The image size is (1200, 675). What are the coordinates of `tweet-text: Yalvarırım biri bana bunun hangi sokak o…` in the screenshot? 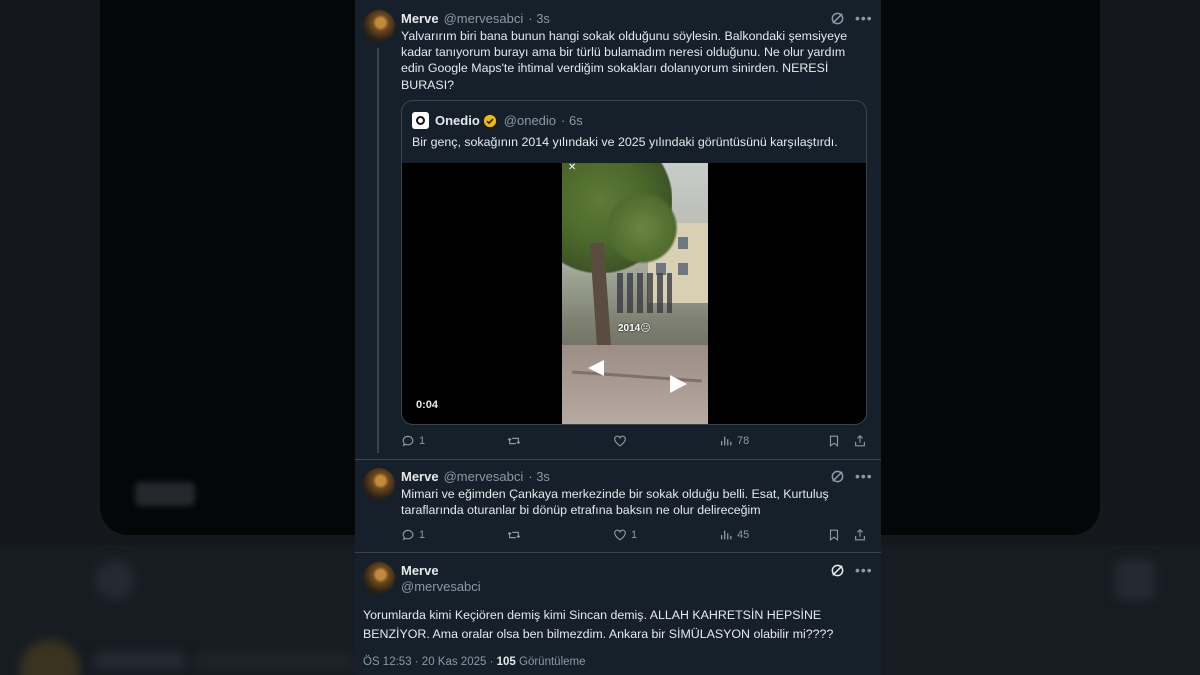 It's located at (624, 60).